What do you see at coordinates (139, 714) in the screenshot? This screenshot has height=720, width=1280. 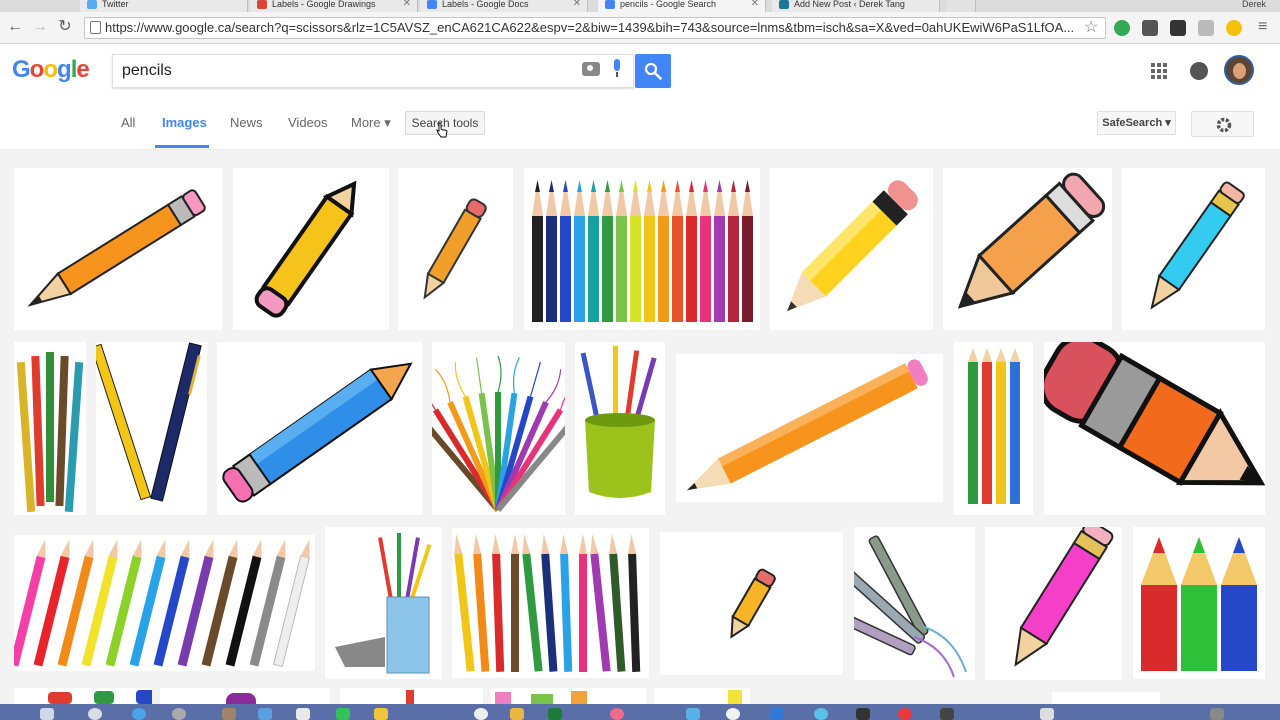 I see `safari-icon` at bounding box center [139, 714].